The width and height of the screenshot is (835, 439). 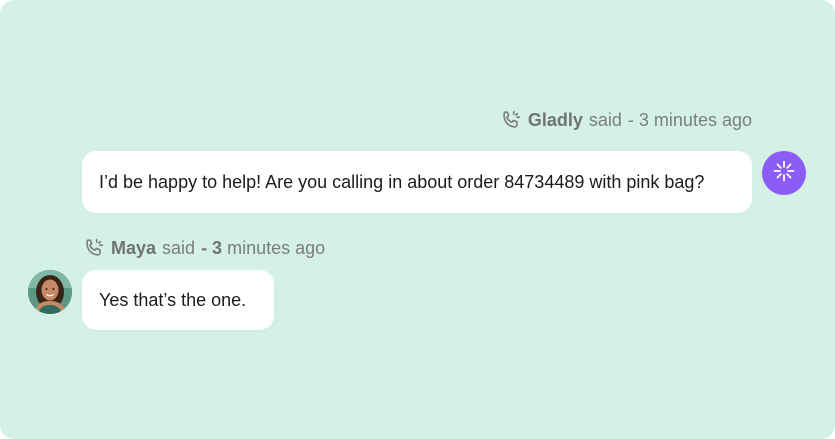 What do you see at coordinates (263, 247) in the screenshot?
I see `customer-timestamp: - 3 minutes ago` at bounding box center [263, 247].